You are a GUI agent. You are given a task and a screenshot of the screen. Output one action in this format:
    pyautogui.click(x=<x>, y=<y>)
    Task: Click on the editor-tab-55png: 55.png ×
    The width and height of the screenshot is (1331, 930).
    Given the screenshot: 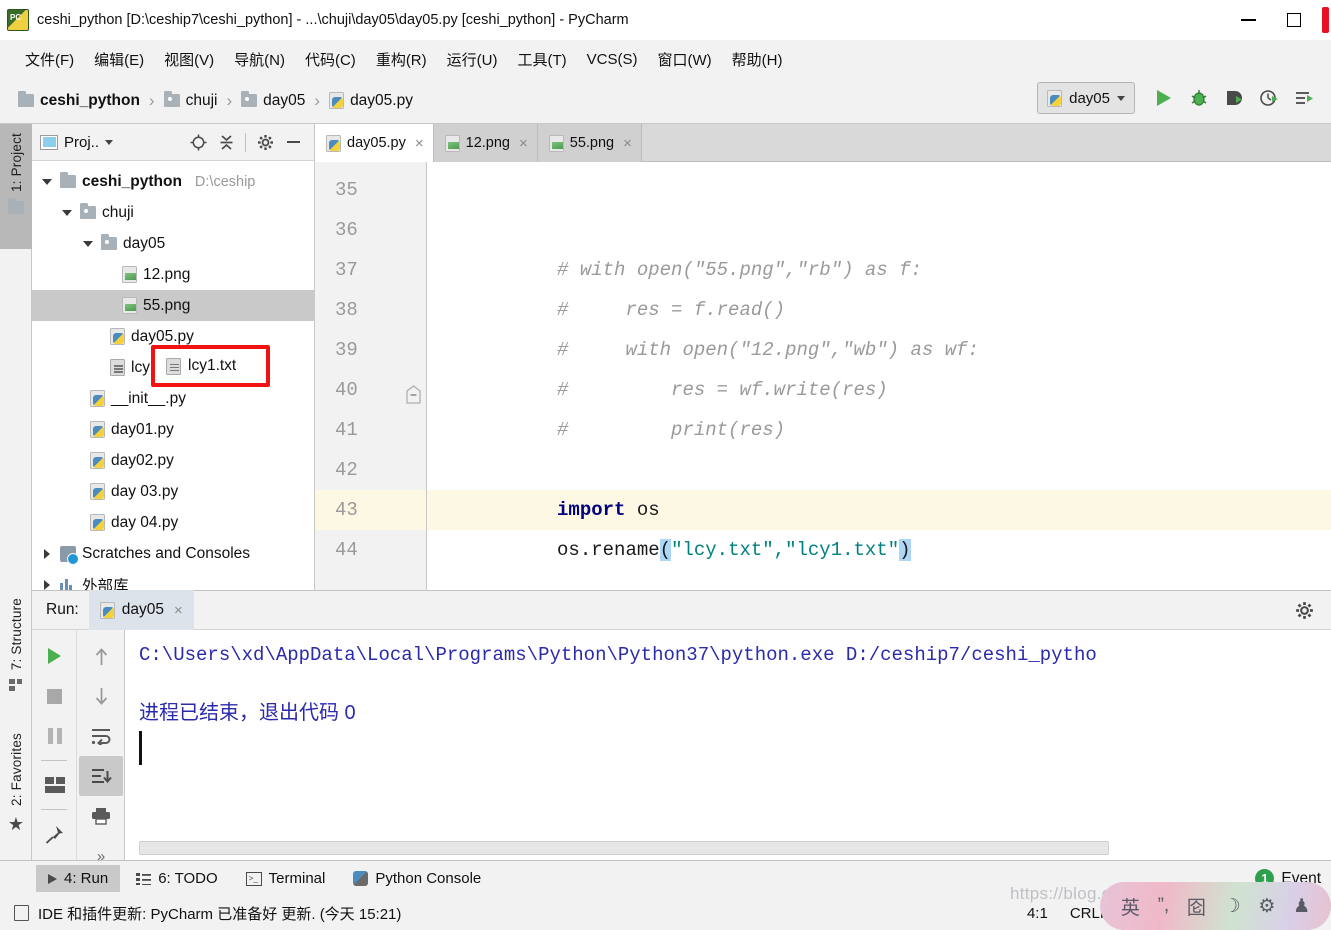 What is the action you would take?
    pyautogui.click(x=589, y=143)
    